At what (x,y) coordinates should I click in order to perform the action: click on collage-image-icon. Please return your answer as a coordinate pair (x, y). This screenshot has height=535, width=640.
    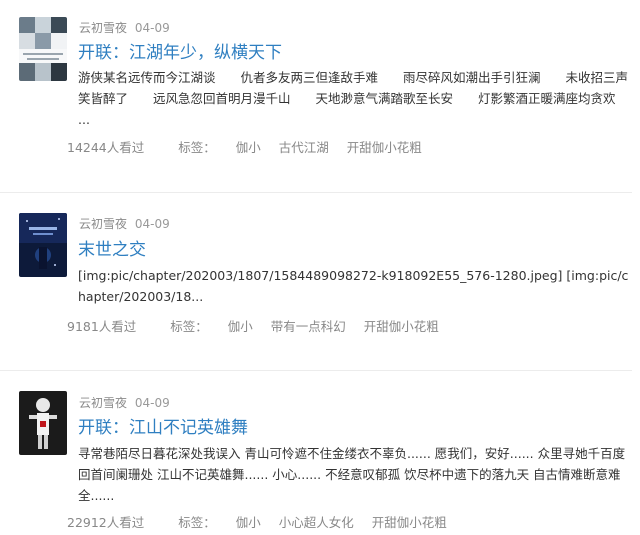
    Looking at the image, I should click on (43, 49).